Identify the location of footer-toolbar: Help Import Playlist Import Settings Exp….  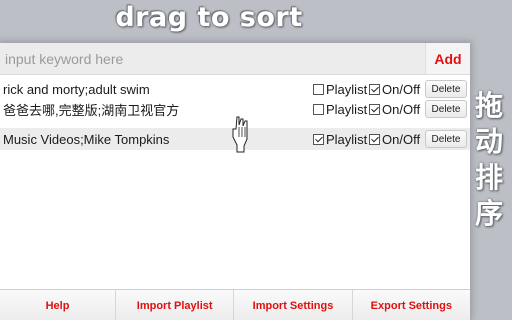
(235, 304).